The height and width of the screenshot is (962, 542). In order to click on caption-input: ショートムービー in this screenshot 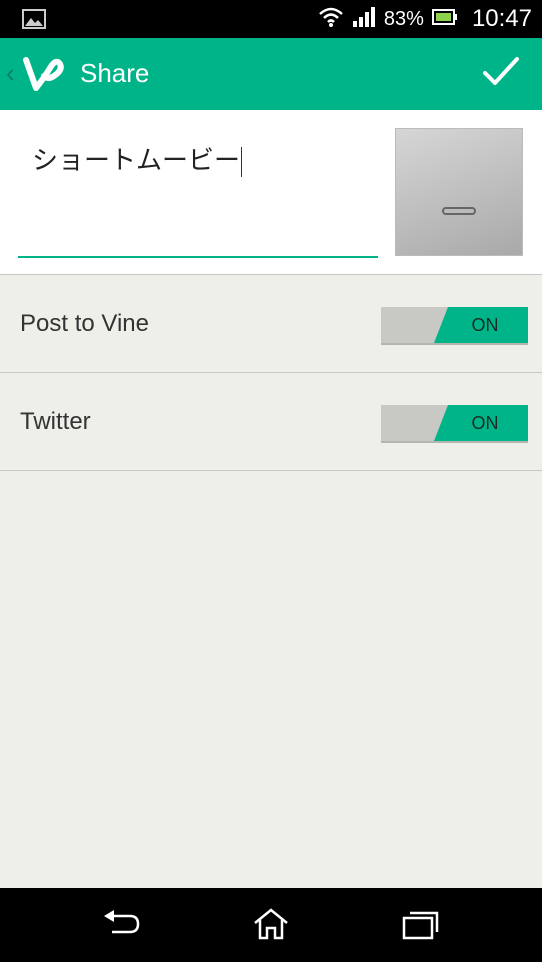, I will do `click(198, 193)`.